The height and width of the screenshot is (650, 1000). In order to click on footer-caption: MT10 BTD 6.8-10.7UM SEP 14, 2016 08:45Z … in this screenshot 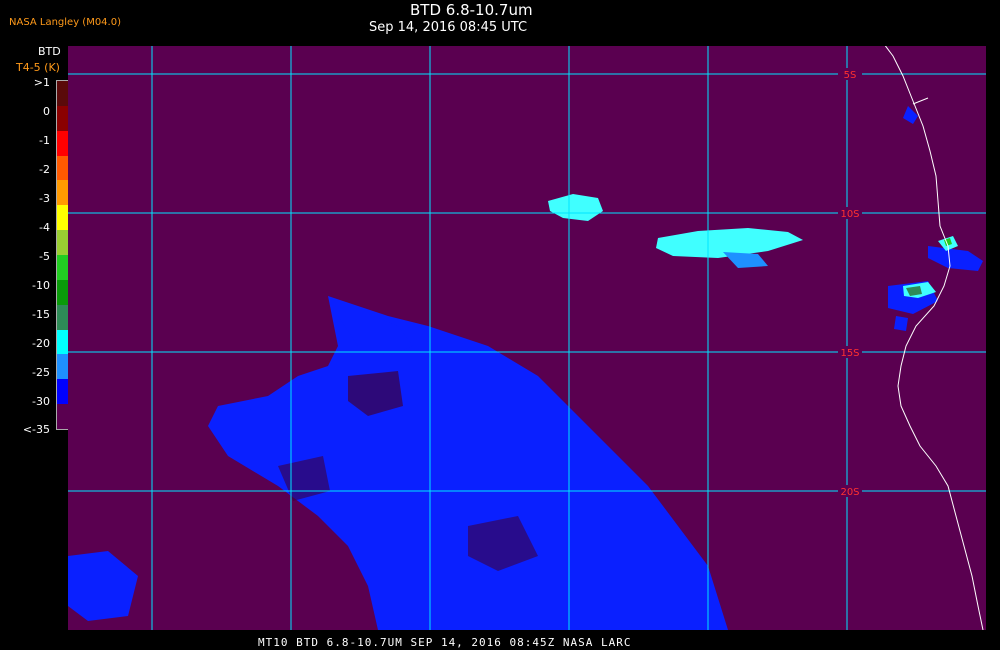, I will do `click(445, 642)`.